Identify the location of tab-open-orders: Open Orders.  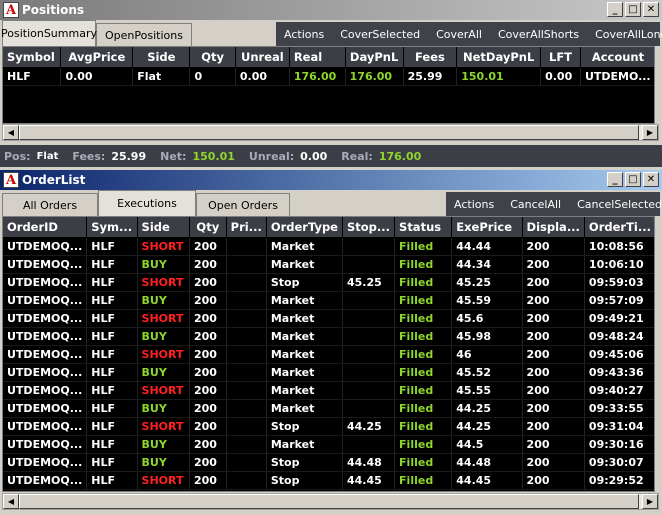
(243, 204).